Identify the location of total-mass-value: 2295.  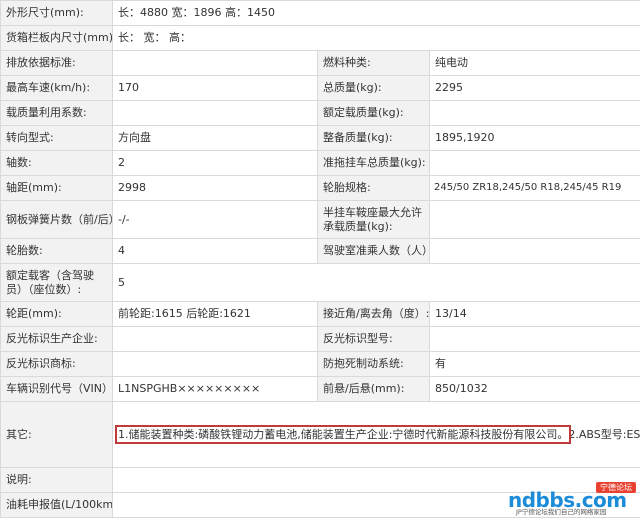
(534, 88).